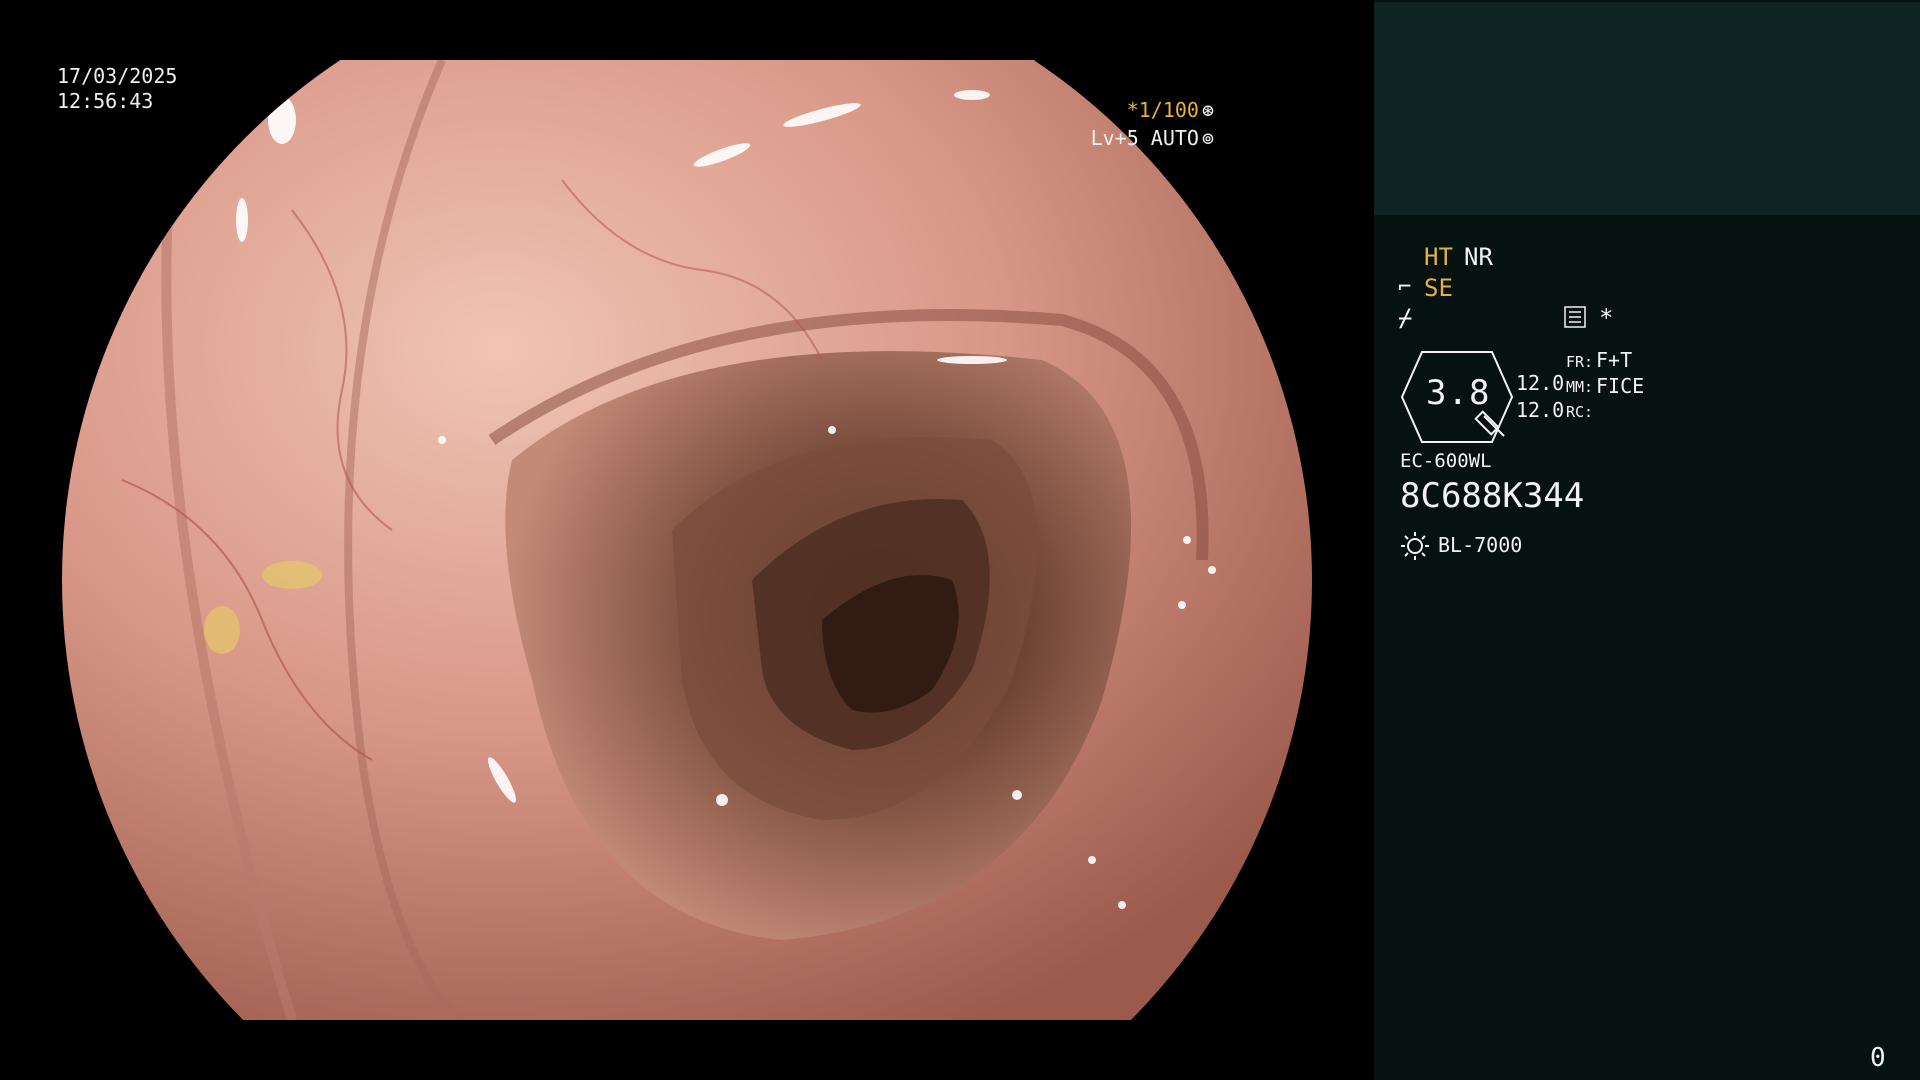 The height and width of the screenshot is (1080, 1920). I want to click on date-label: 17/03/2025, so click(117, 76).